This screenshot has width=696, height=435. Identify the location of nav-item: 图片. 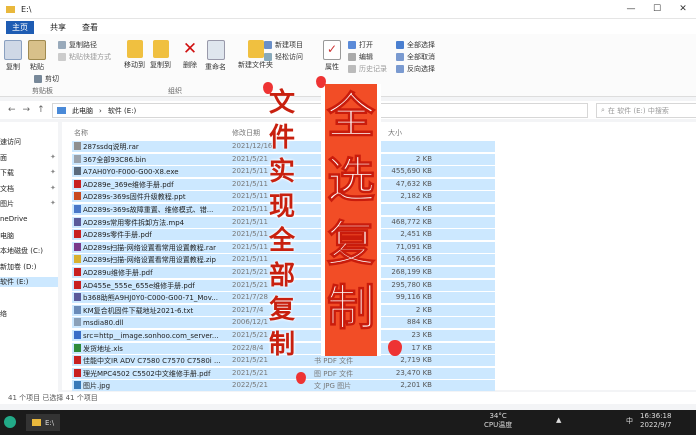
(7, 204).